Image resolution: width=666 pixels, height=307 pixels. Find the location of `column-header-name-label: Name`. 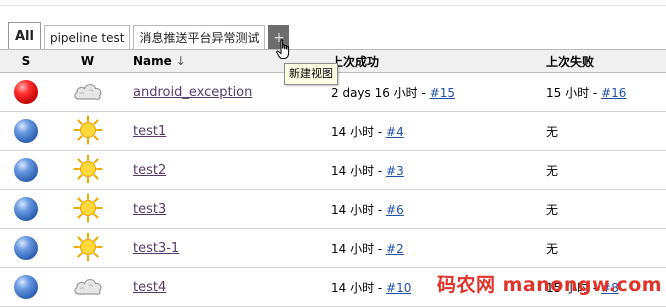

column-header-name-label: Name is located at coordinates (152, 61).